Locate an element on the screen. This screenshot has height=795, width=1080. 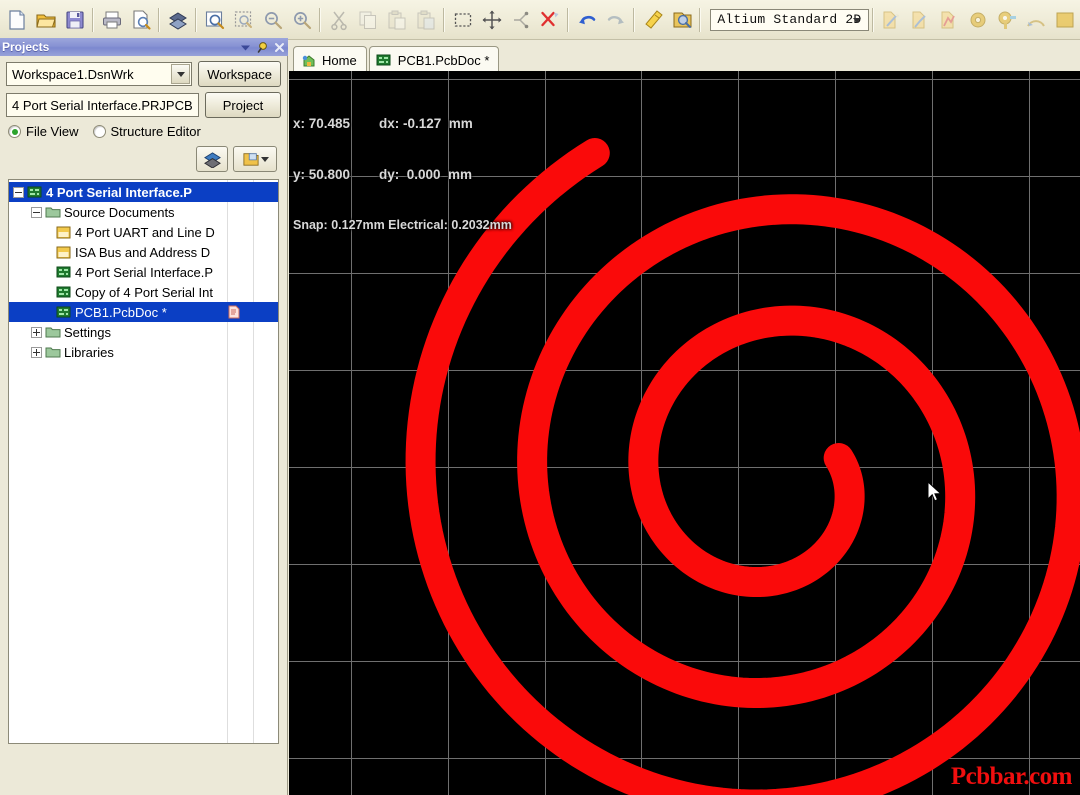
place-track-icon is located at coordinates (920, 20).